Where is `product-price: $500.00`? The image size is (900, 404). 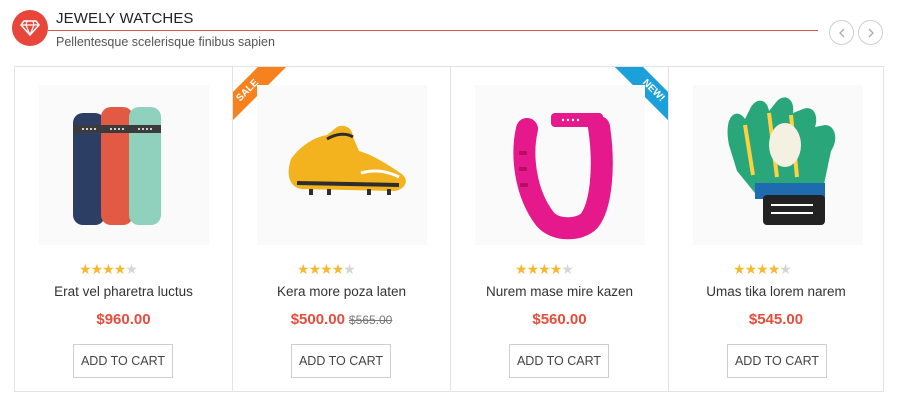
product-price: $500.00 is located at coordinates (317, 319).